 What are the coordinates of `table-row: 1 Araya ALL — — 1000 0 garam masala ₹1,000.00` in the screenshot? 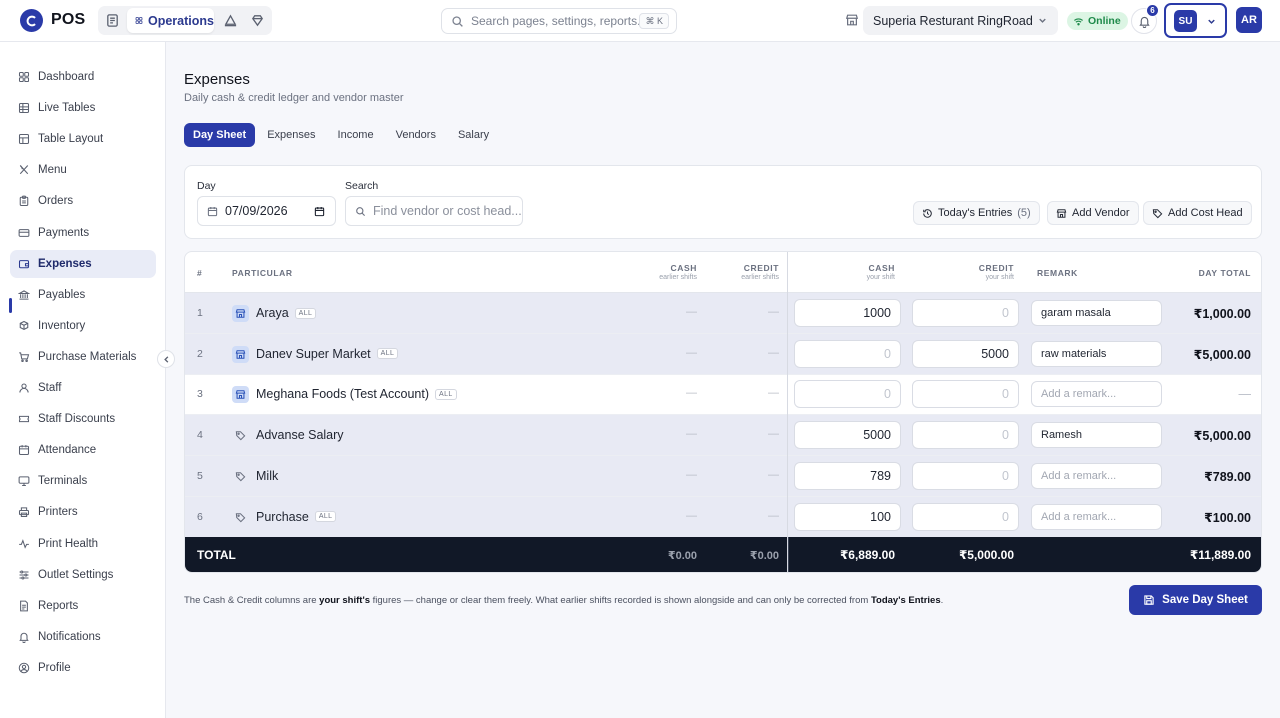 It's located at (723, 313).